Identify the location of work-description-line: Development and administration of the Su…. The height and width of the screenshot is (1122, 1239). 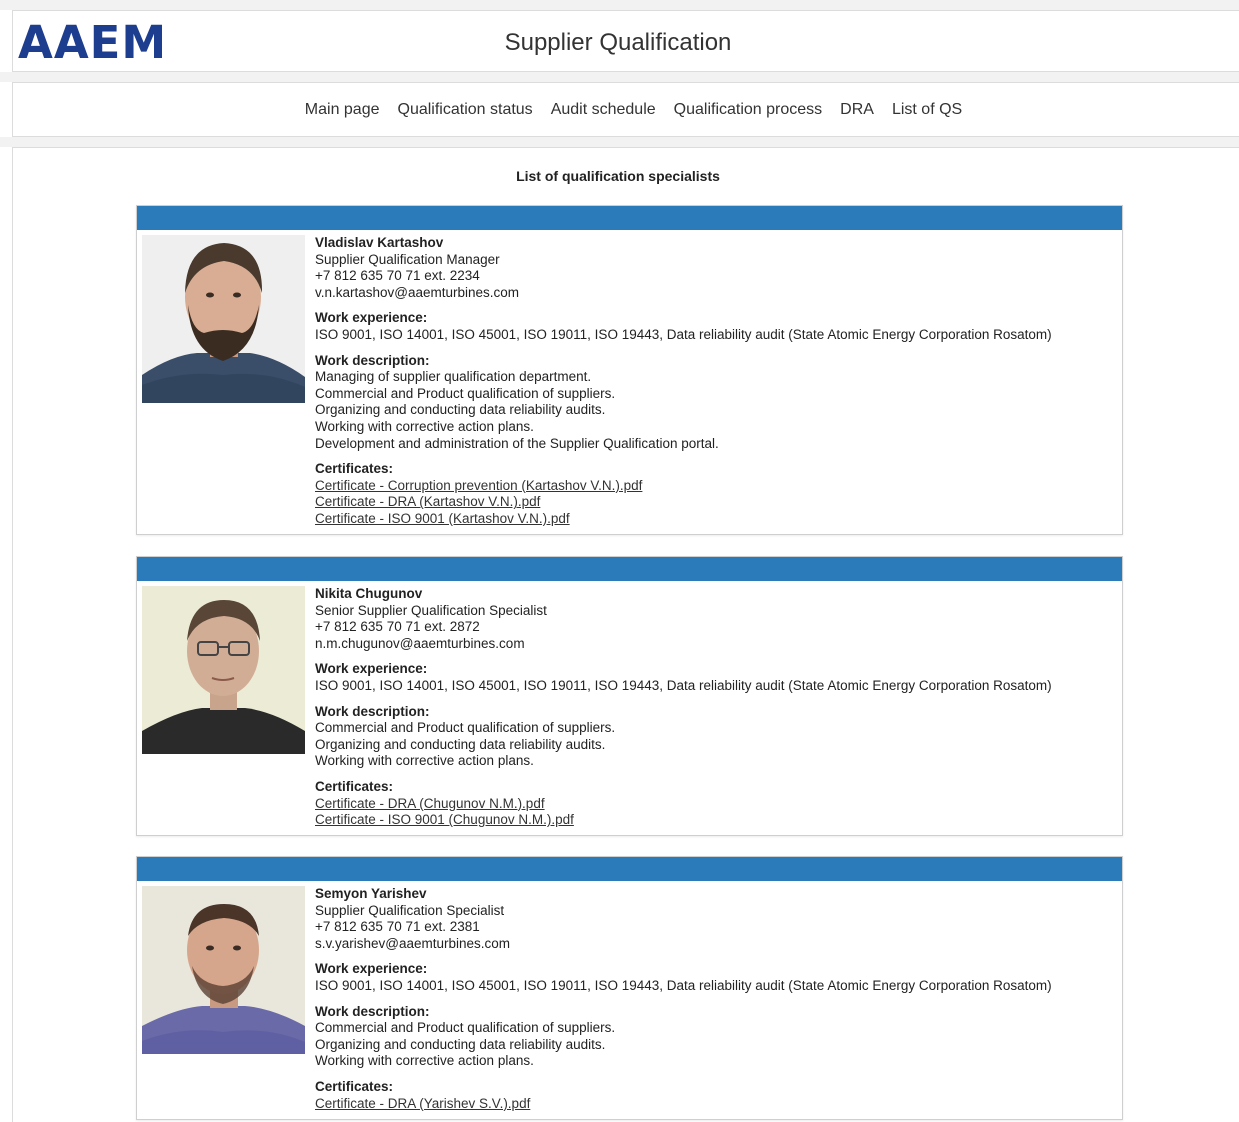
(517, 443).